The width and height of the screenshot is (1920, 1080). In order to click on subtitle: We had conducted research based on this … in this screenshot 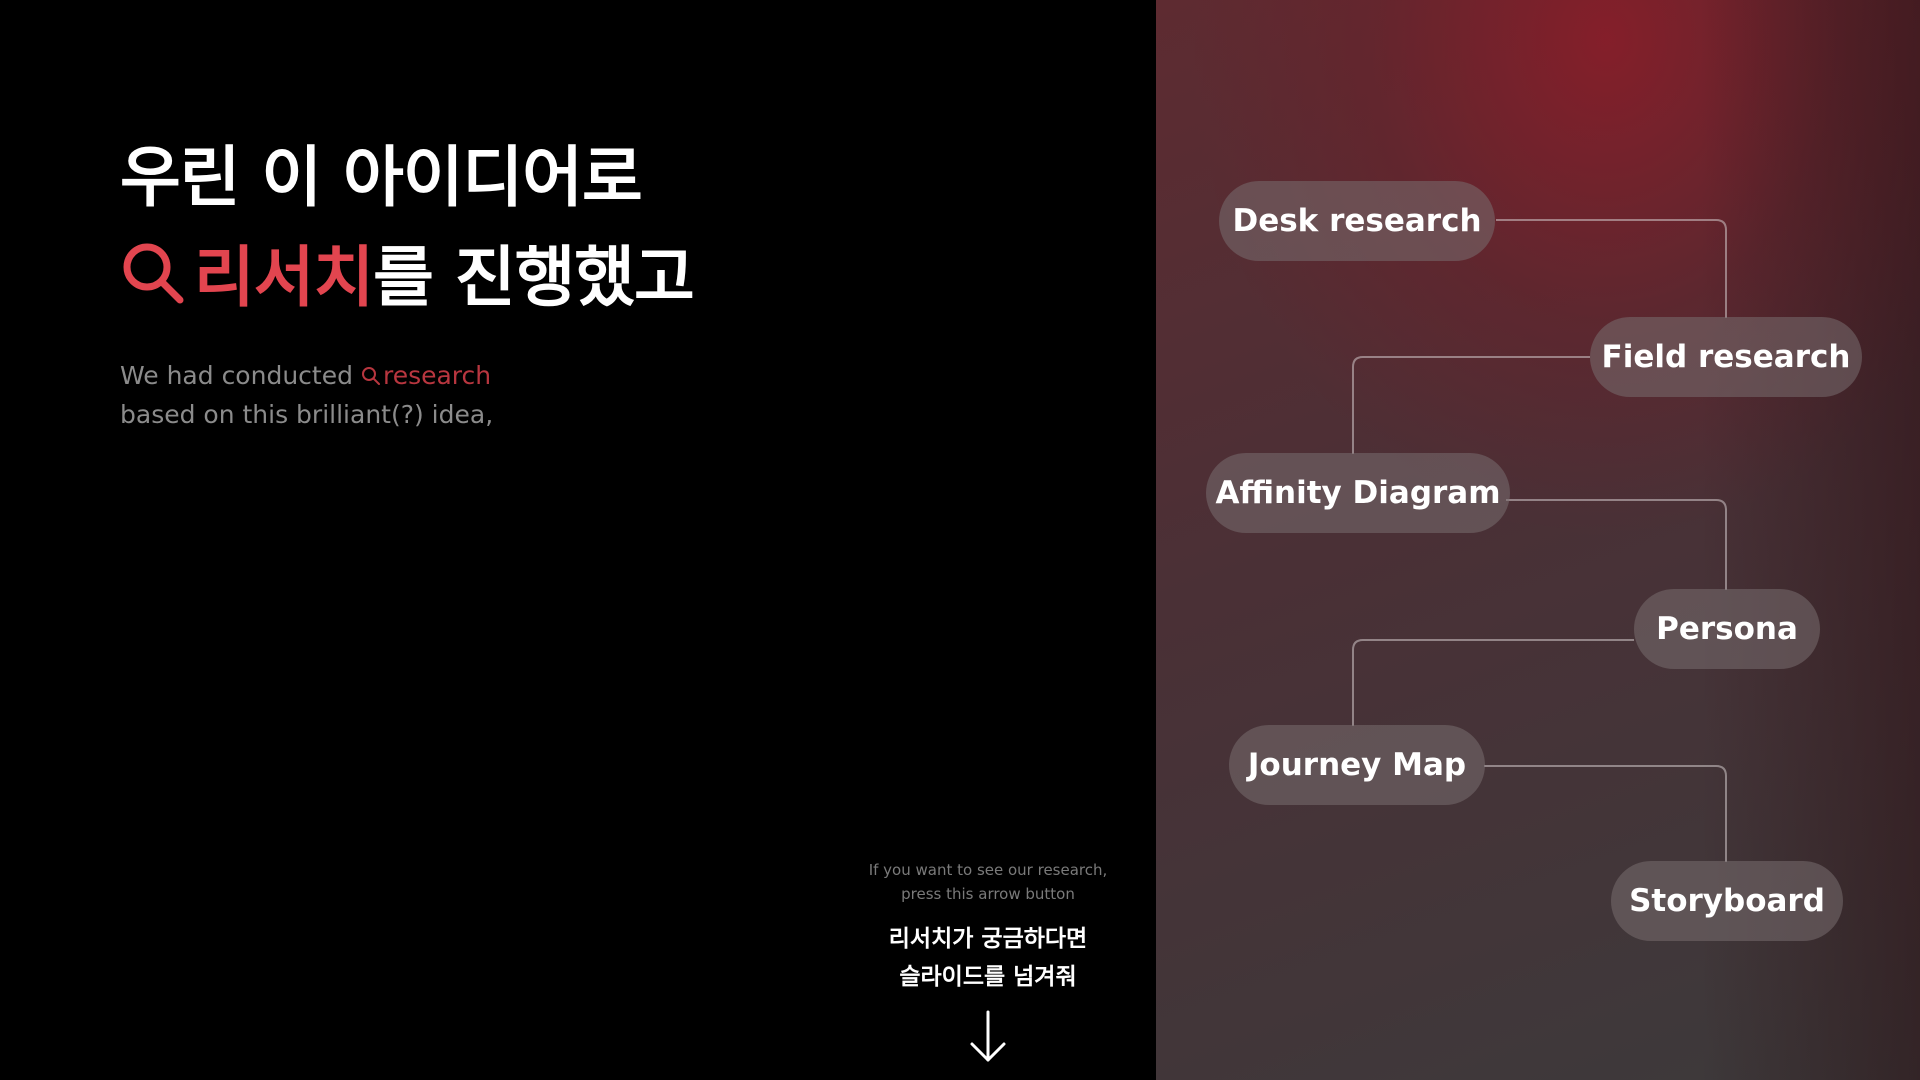, I will do `click(306, 395)`.